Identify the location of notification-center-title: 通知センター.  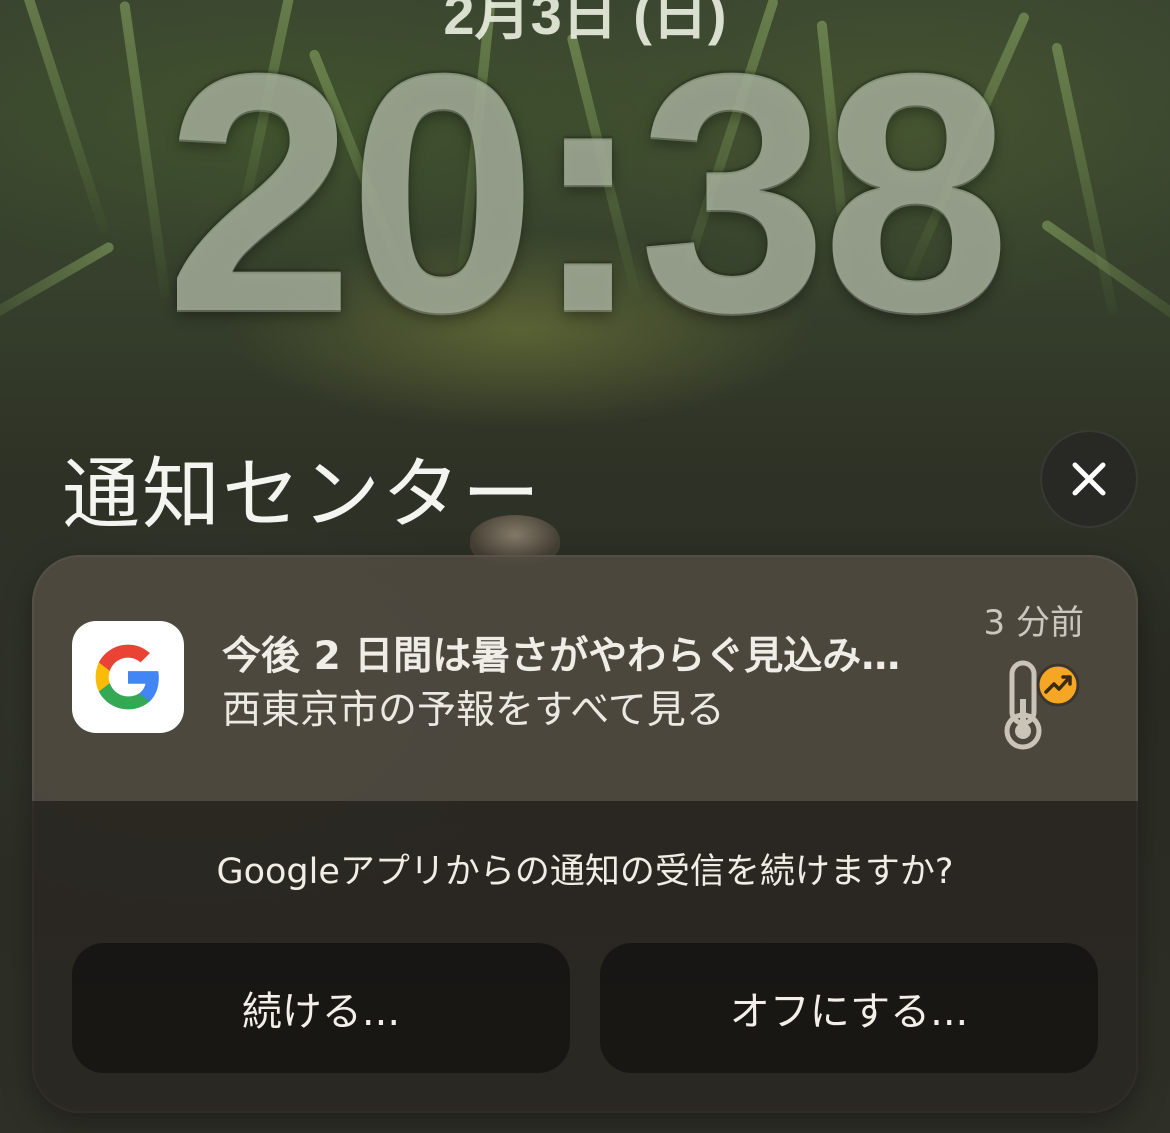
(302, 495).